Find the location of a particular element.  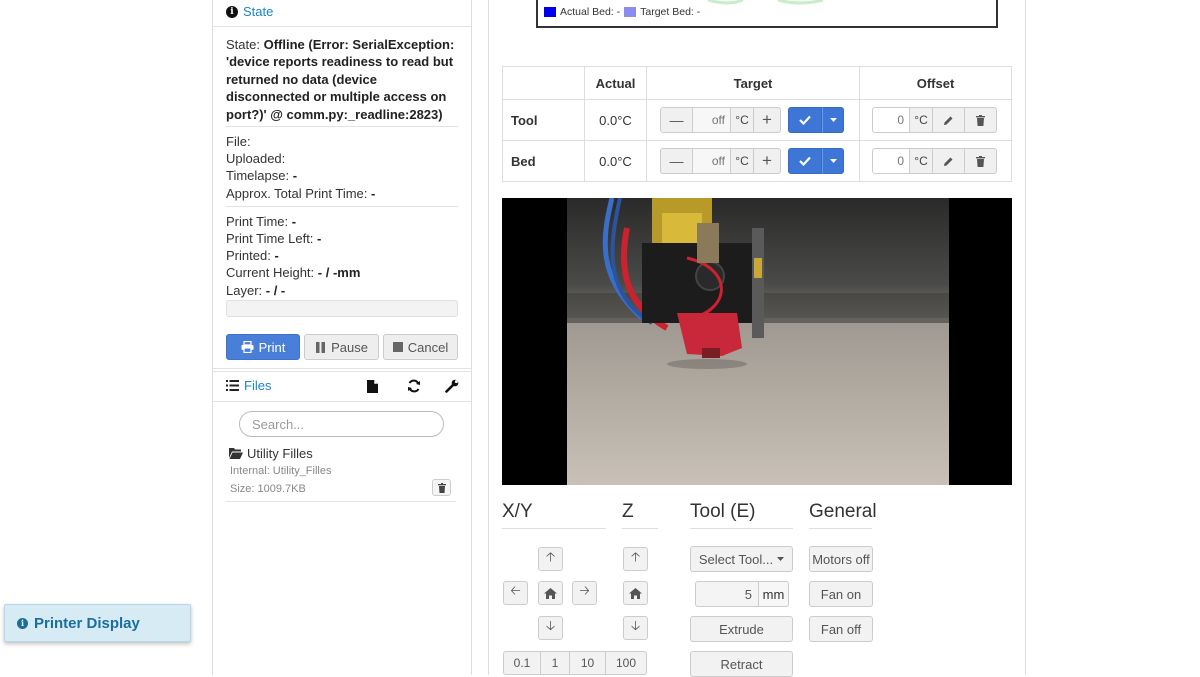

webcam-frame-image is located at coordinates (758, 341).